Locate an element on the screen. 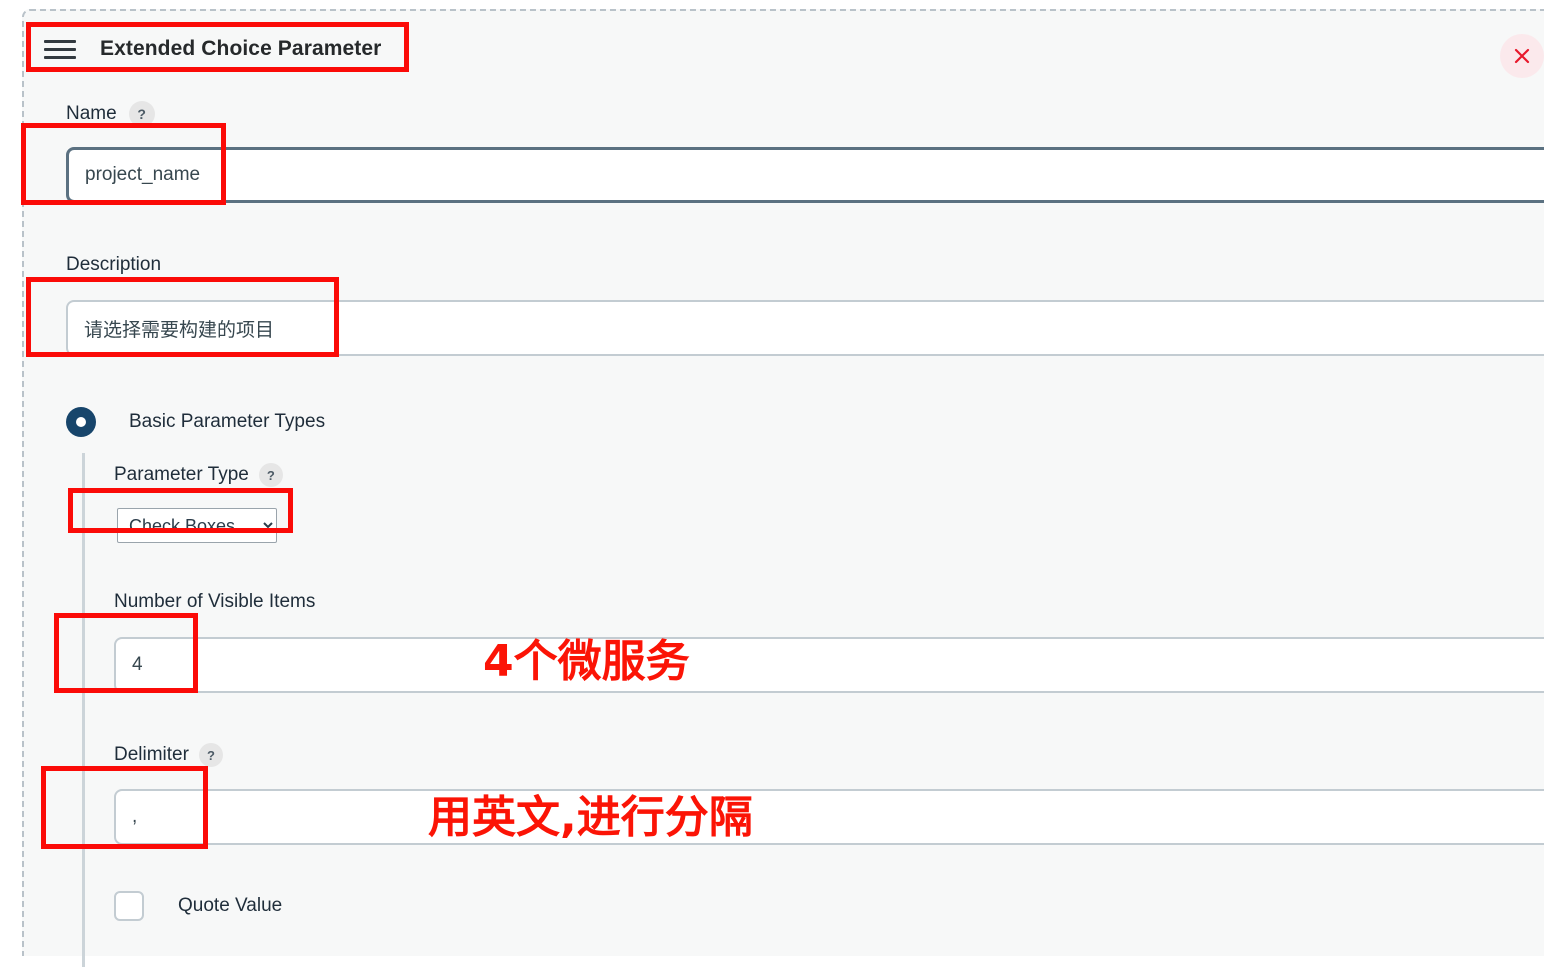  name-label-text: Name is located at coordinates (91, 113).